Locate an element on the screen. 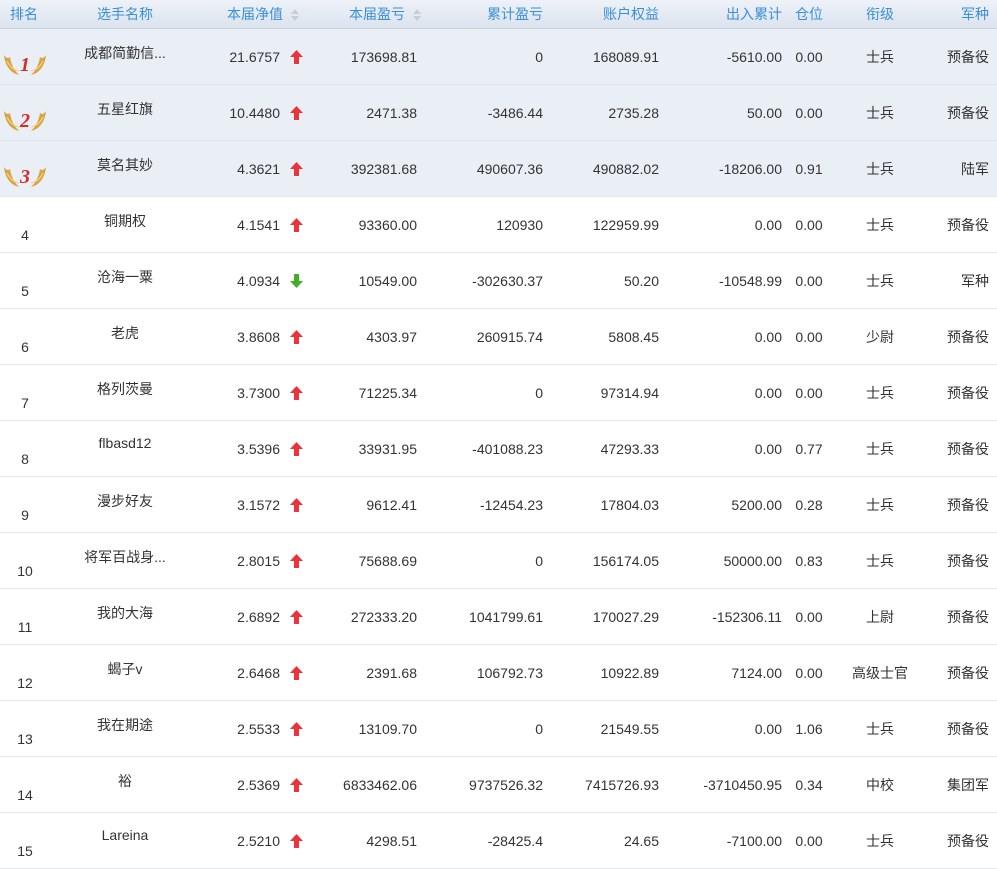 The width and height of the screenshot is (997, 869). profit-cell: 2391.68 is located at coordinates (364, 672).